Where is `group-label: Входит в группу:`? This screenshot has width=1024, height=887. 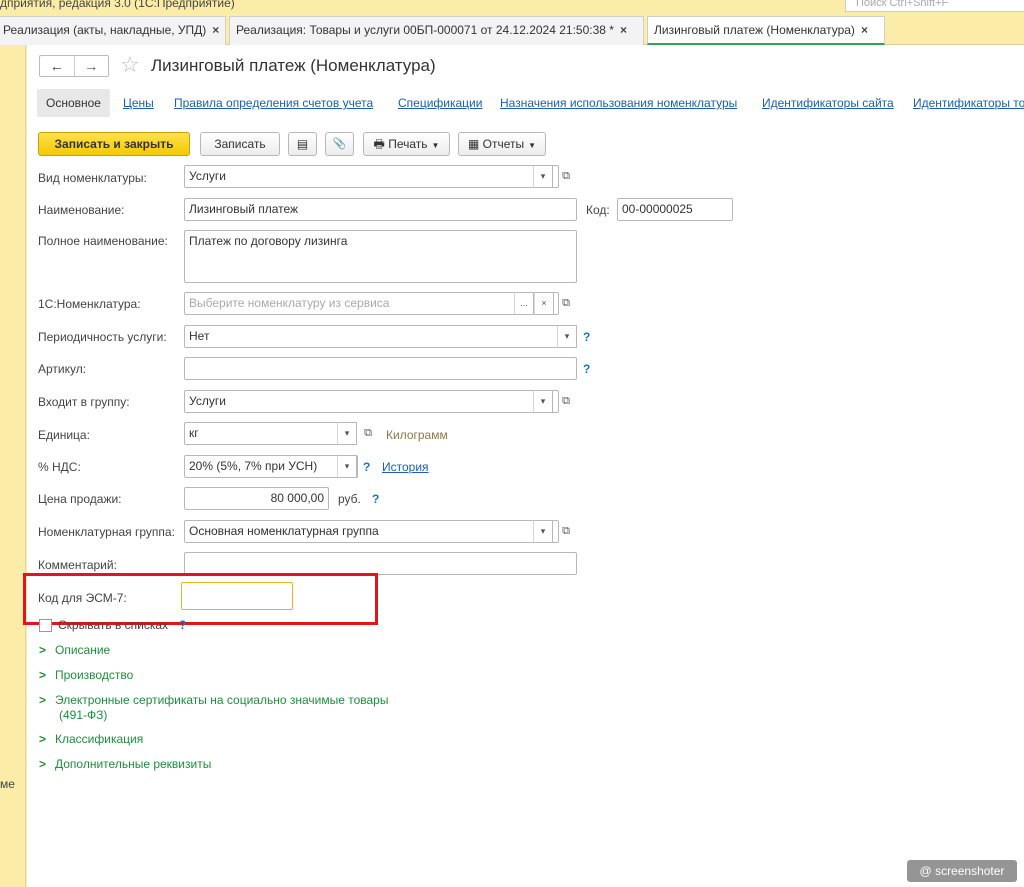 group-label: Входит в группу: is located at coordinates (84, 402).